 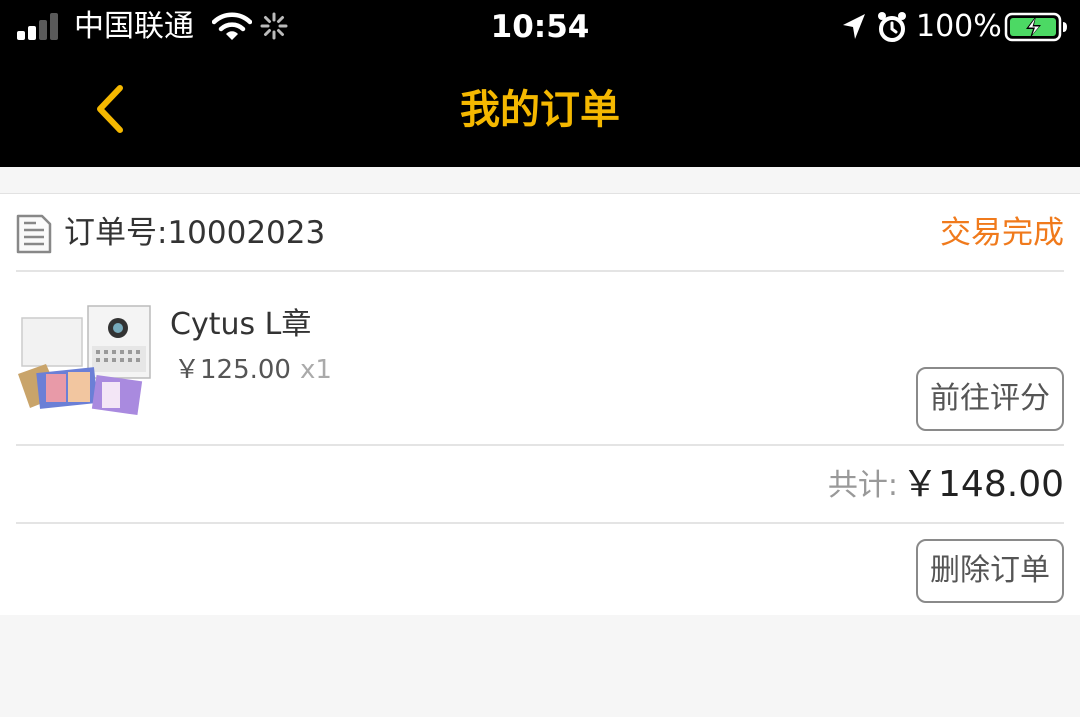 I want to click on order-total-row: 共计: ￥148.00, so click(x=540, y=486).